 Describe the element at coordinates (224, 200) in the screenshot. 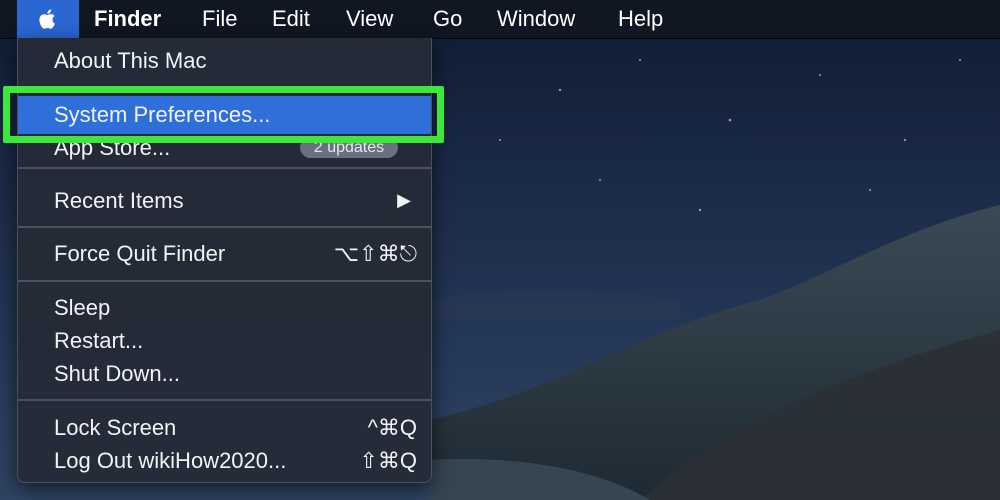

I see `menu-item-recent-items: Recent Items ▶` at that location.